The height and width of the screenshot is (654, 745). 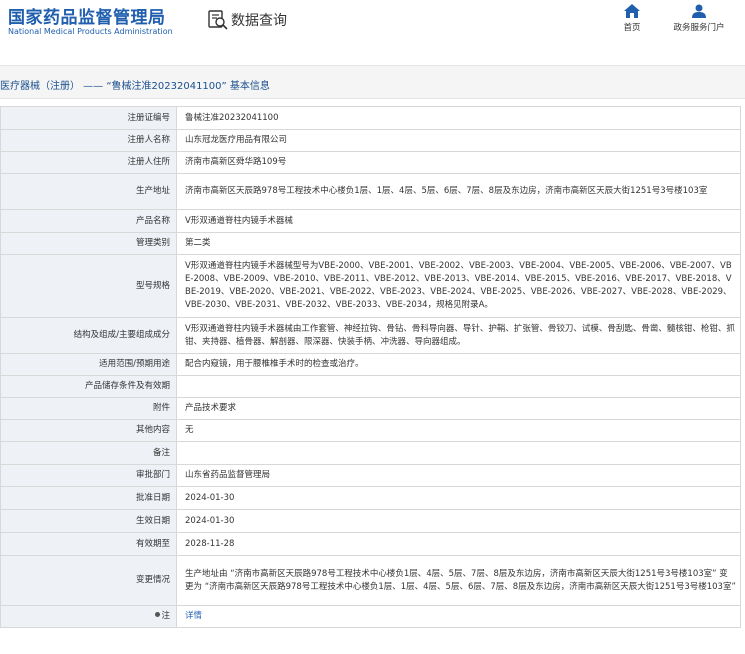 I want to click on site-logo-en: National Medical Products Administration, so click(x=90, y=31).